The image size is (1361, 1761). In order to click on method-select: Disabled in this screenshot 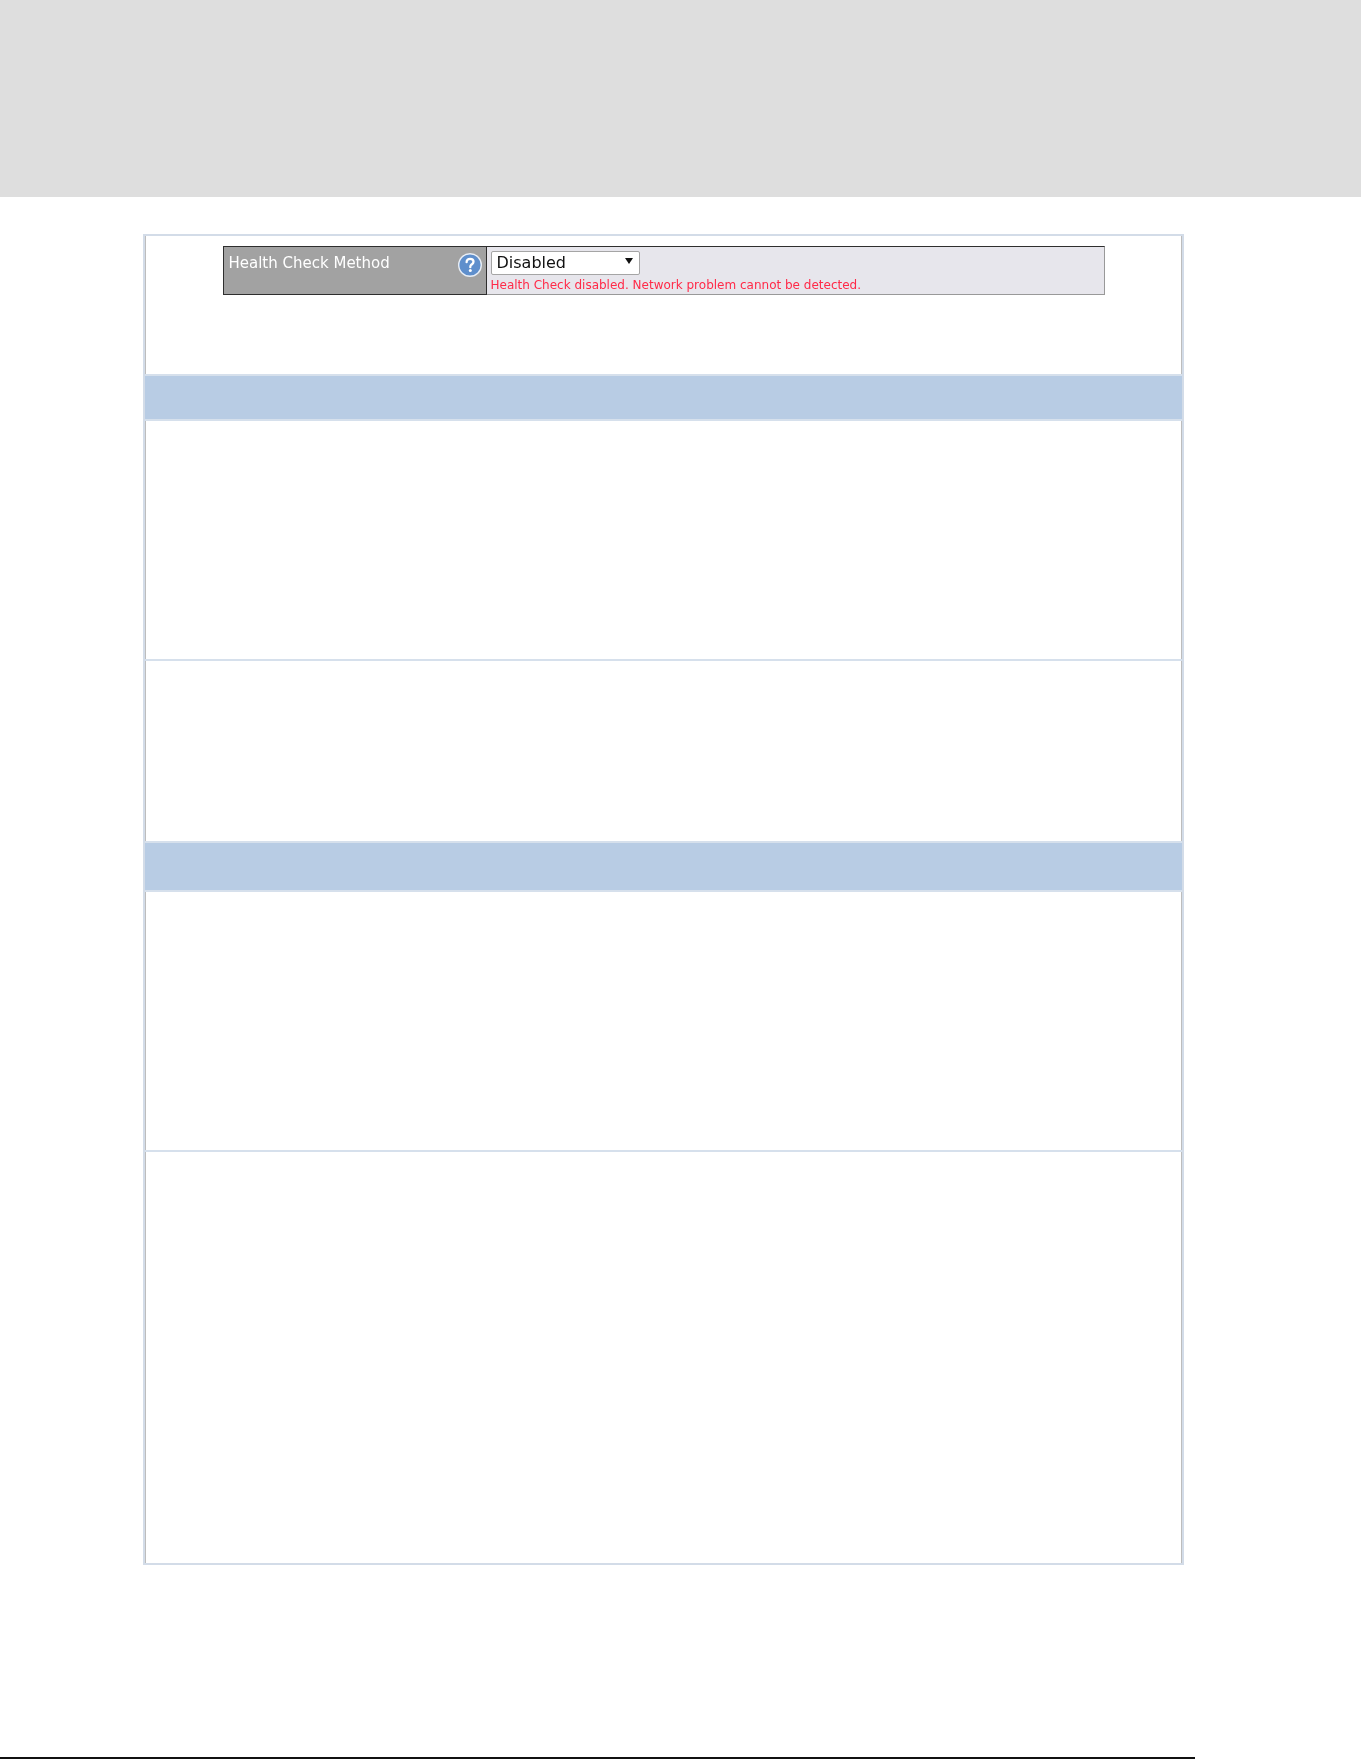, I will do `click(565, 263)`.